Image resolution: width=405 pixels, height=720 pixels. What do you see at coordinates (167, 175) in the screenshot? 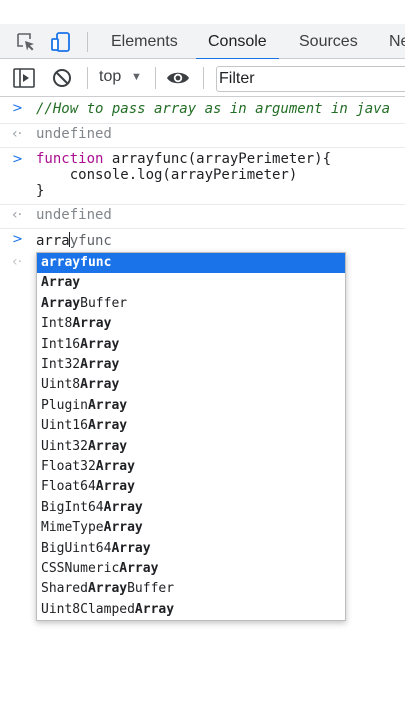
I see `console-code-line: console.log(arrayPerimeter)` at bounding box center [167, 175].